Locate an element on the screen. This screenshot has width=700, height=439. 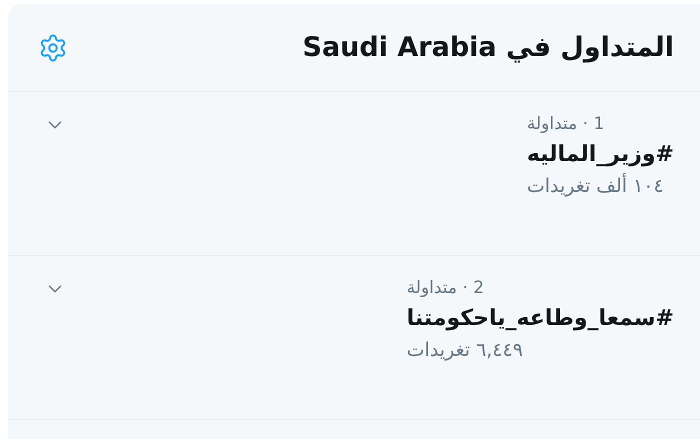
tweet-count: ٦,٤٤٩ تغريدات is located at coordinates (464, 350).